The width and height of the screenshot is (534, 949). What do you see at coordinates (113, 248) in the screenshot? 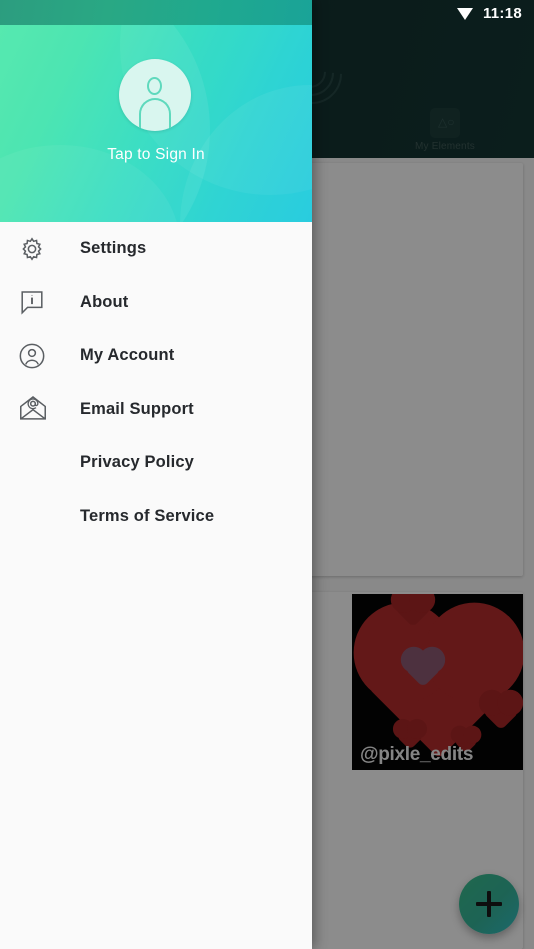
I see `sidebar-item-label: Settings` at bounding box center [113, 248].